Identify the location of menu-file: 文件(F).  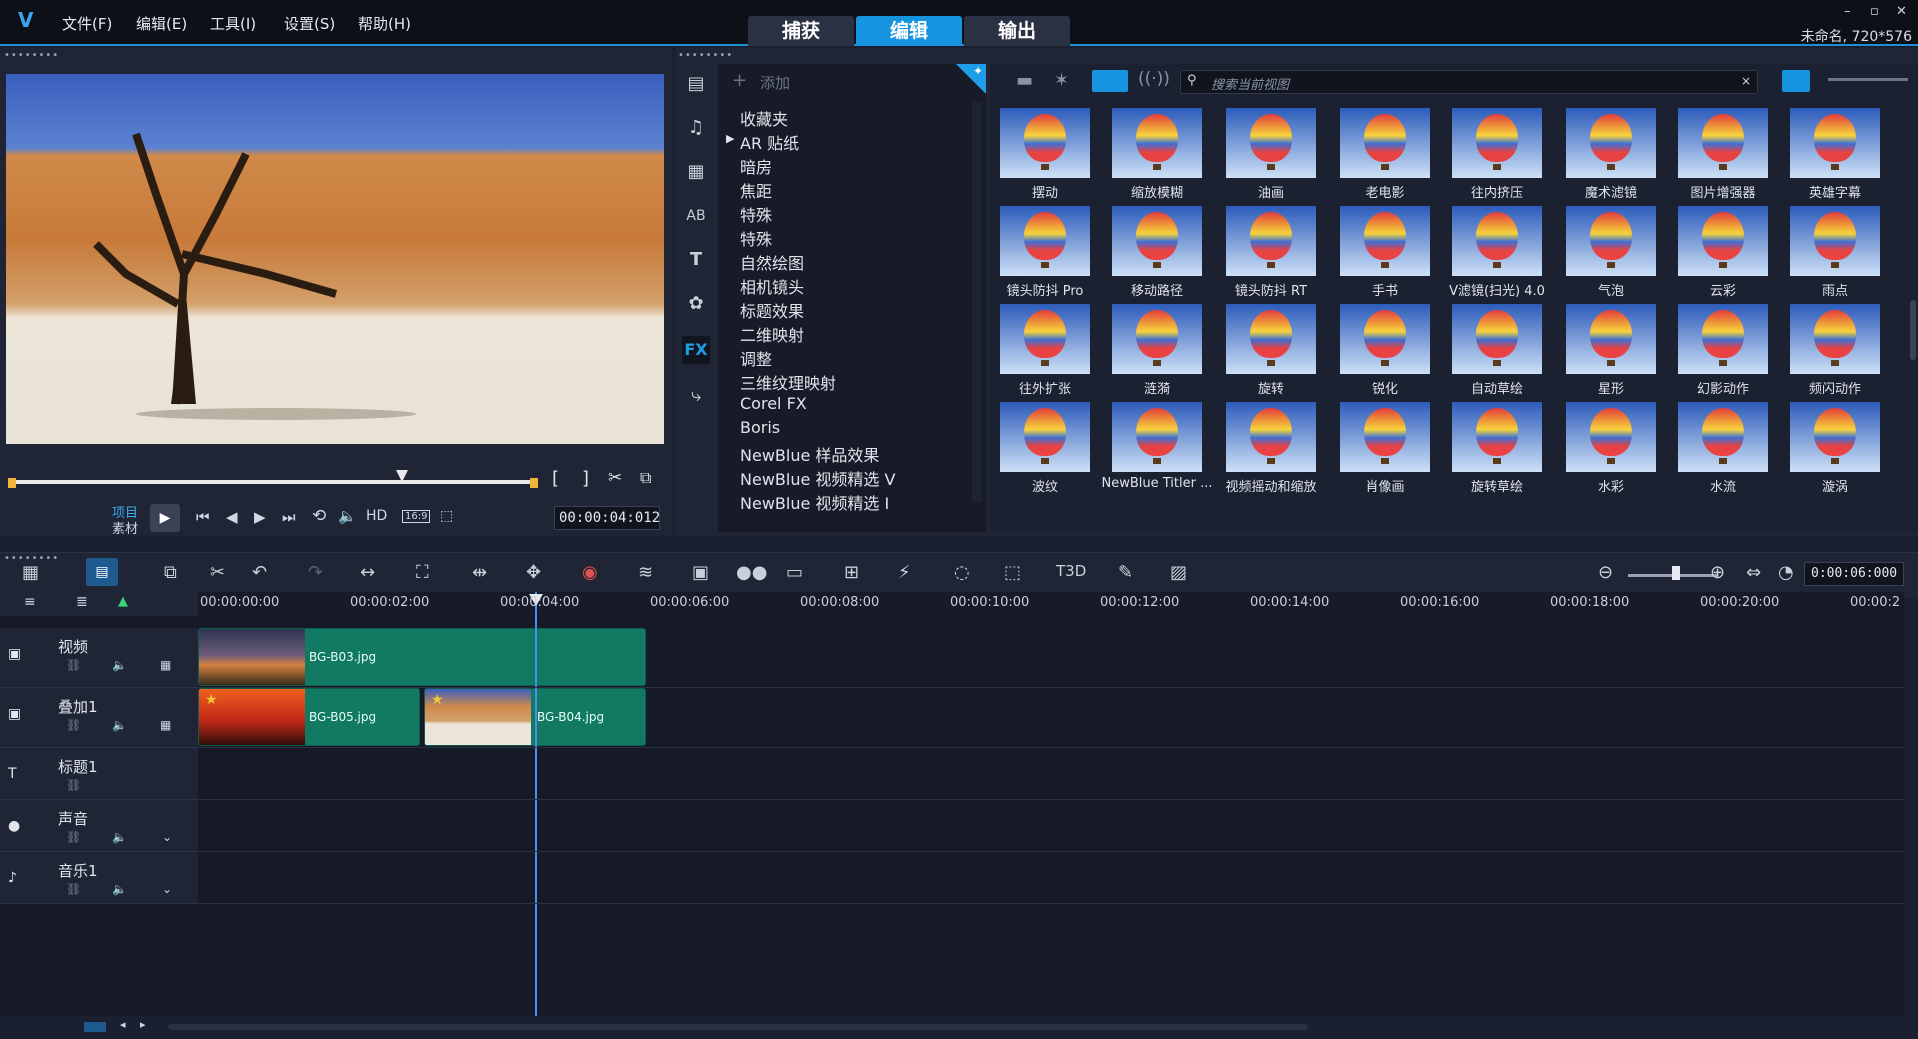
(87, 23).